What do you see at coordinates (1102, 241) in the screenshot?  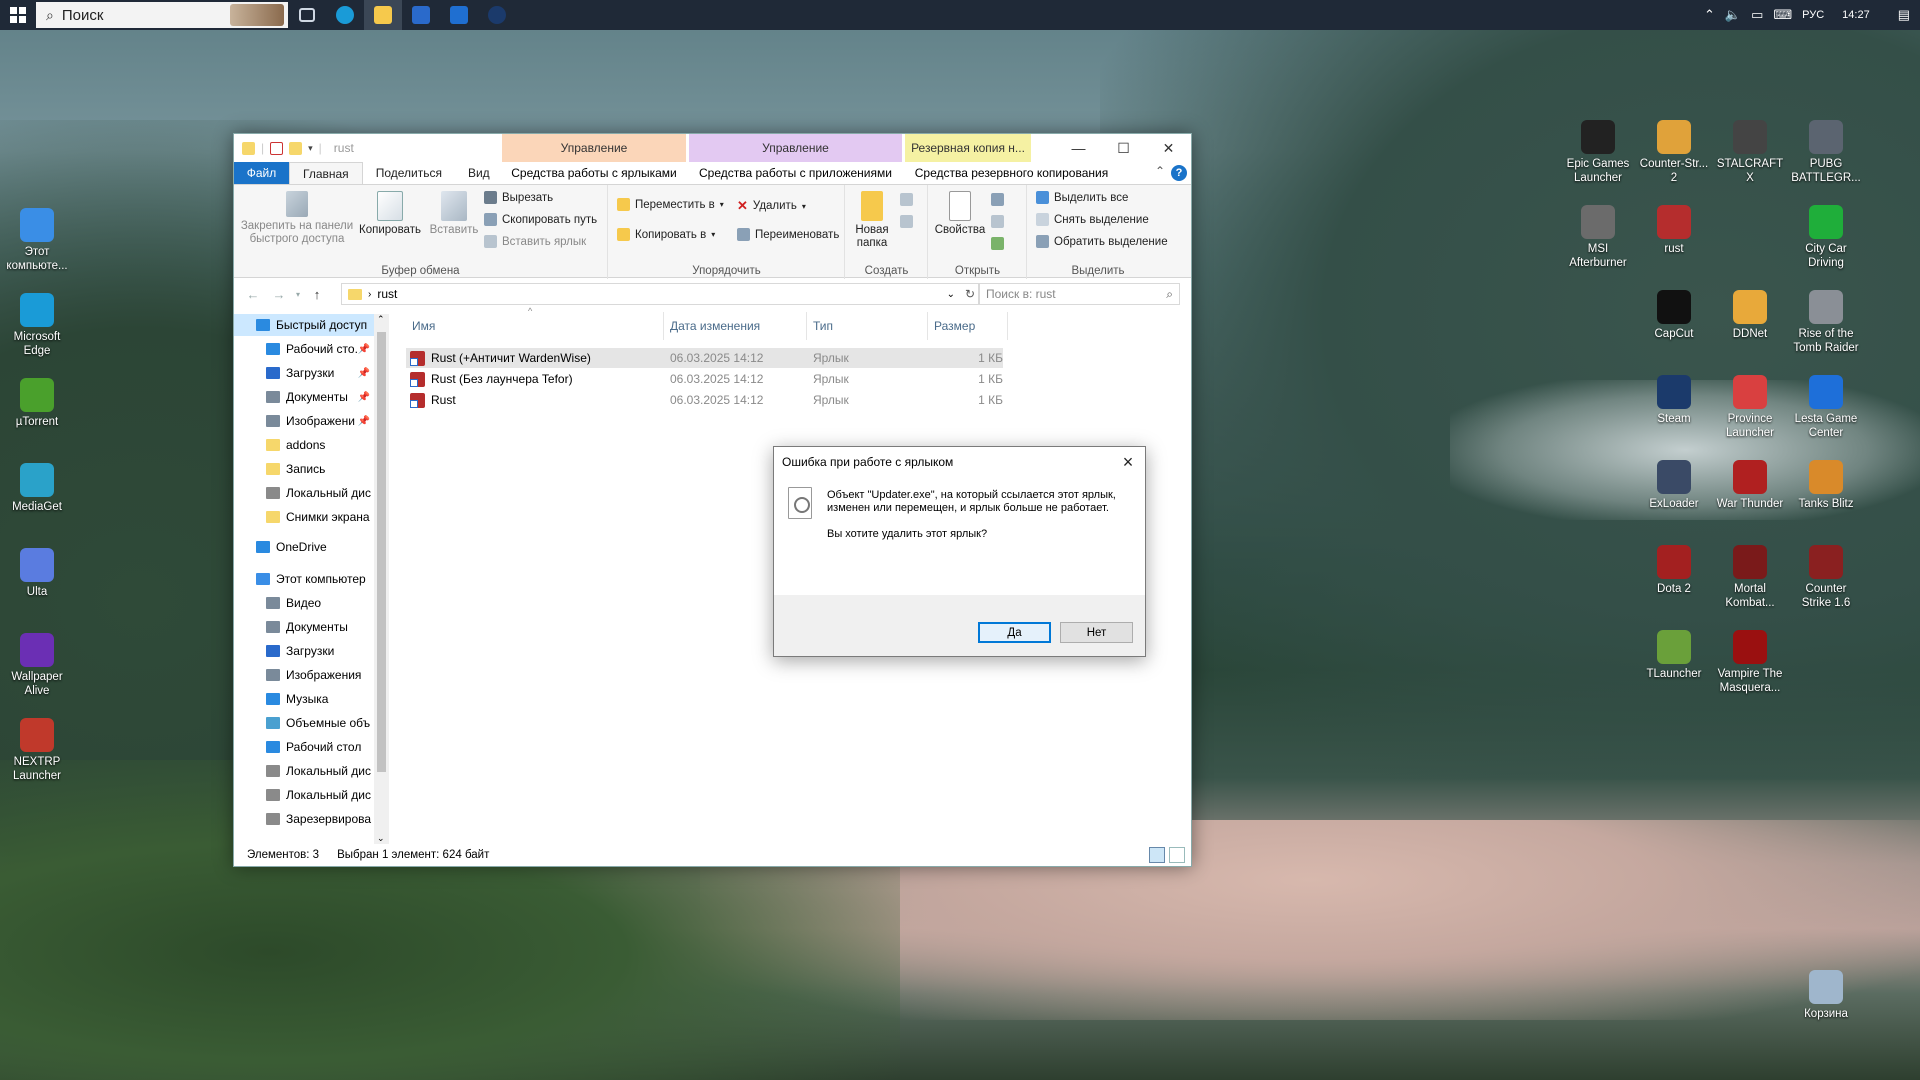 I see `invert-selection-button: Обратить выделение` at bounding box center [1102, 241].